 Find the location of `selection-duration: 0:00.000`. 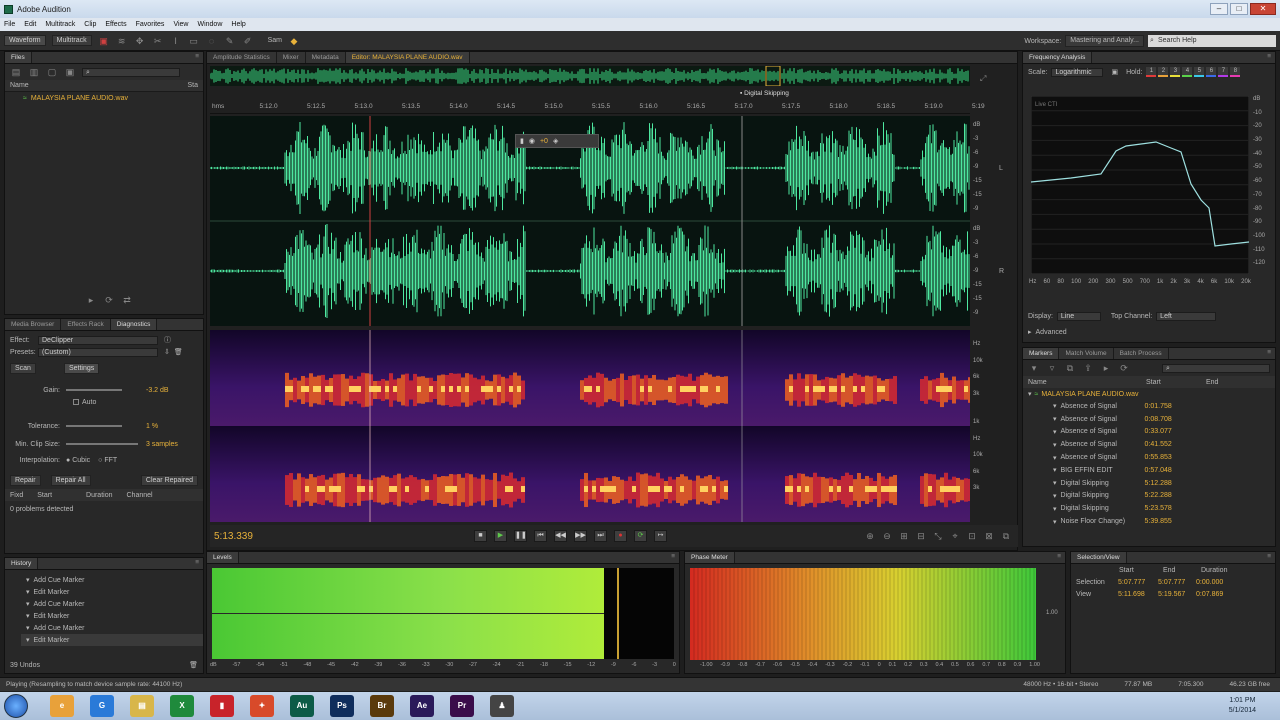

selection-duration: 0:00.000 is located at coordinates (1209, 582).